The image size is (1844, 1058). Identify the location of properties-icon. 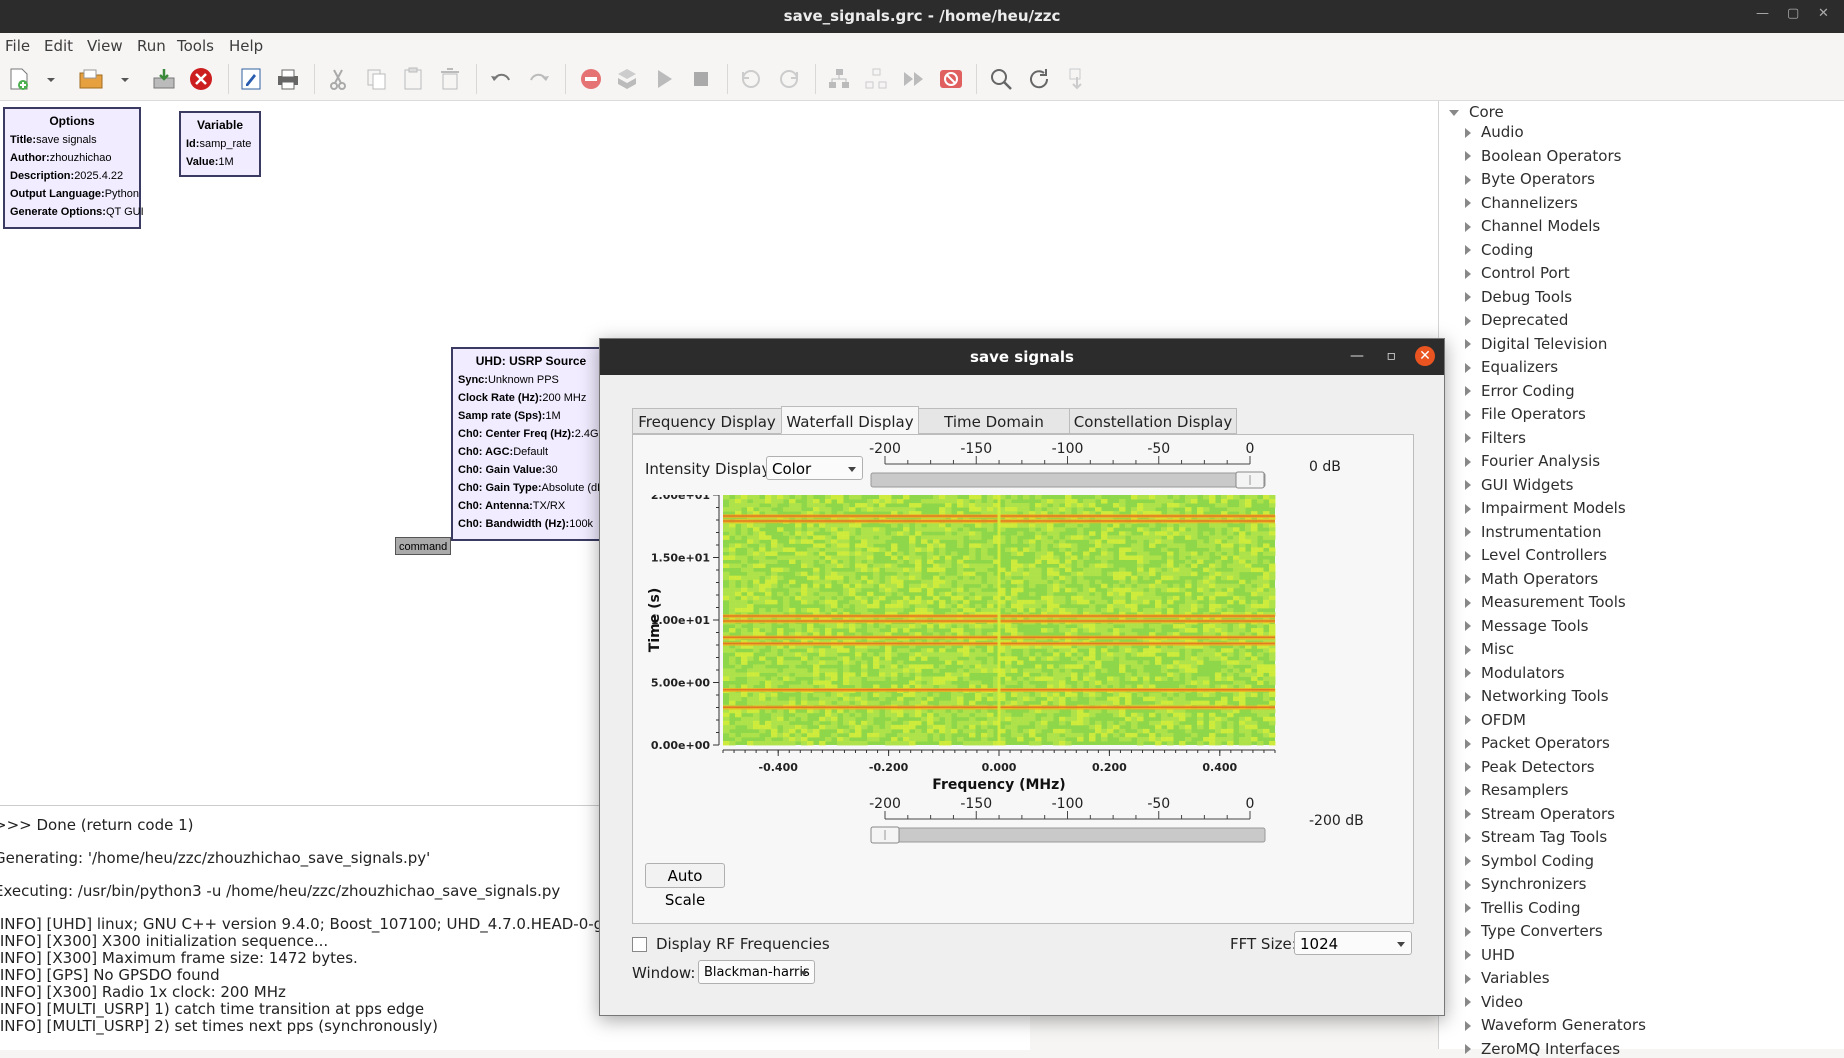
(251, 79).